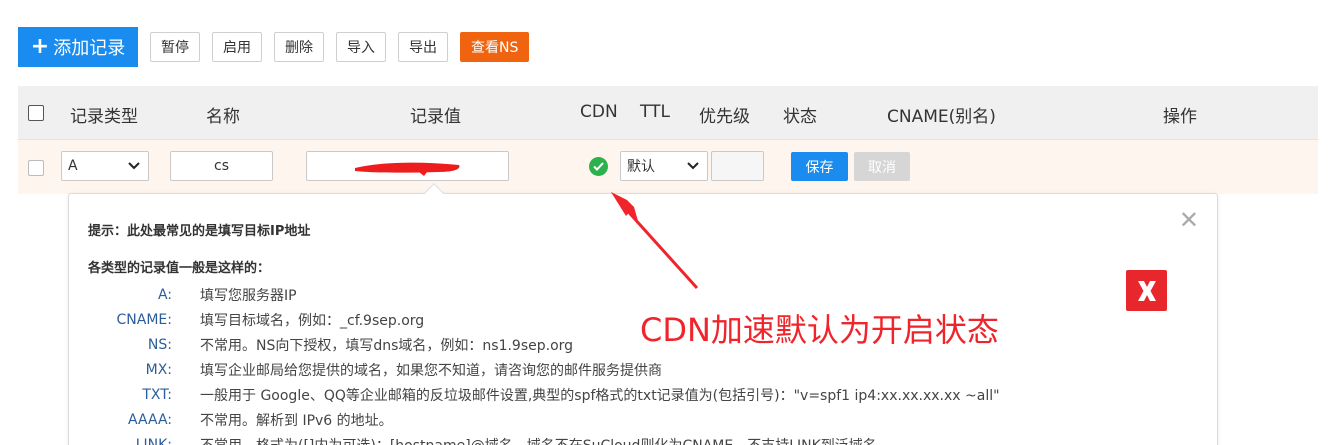 This screenshot has height=445, width=1329. What do you see at coordinates (423, 47) in the screenshot?
I see `export-button: 导出` at bounding box center [423, 47].